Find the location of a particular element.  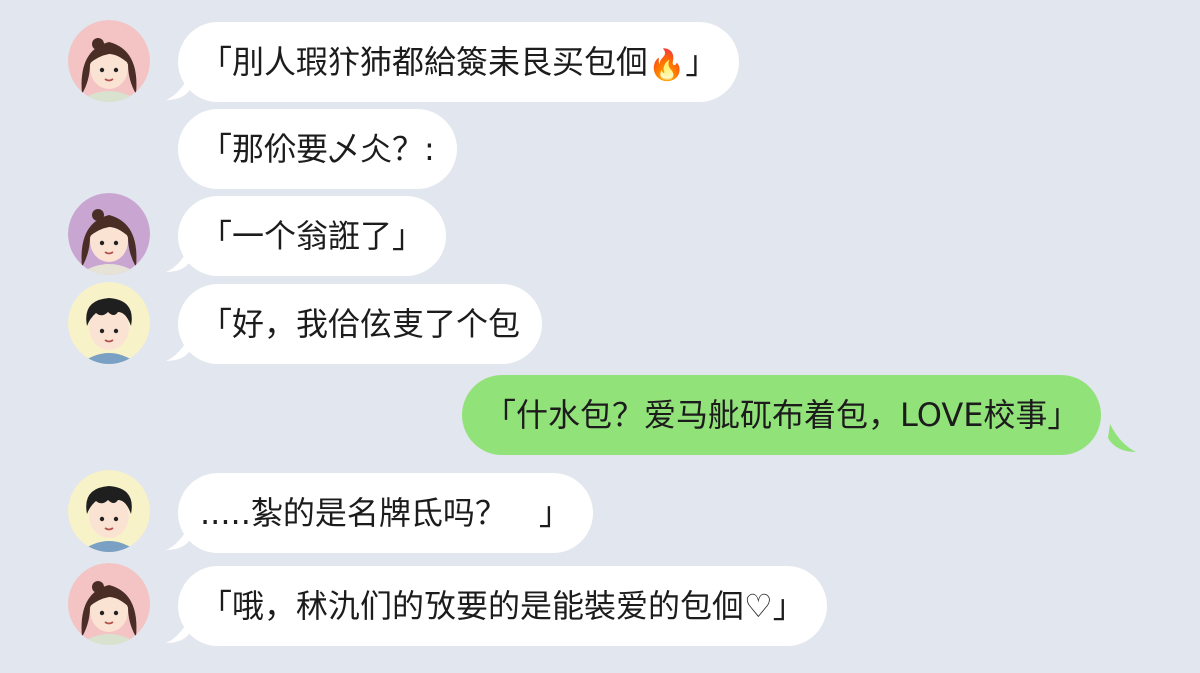

fire-icon: 🔥 is located at coordinates (667, 65).